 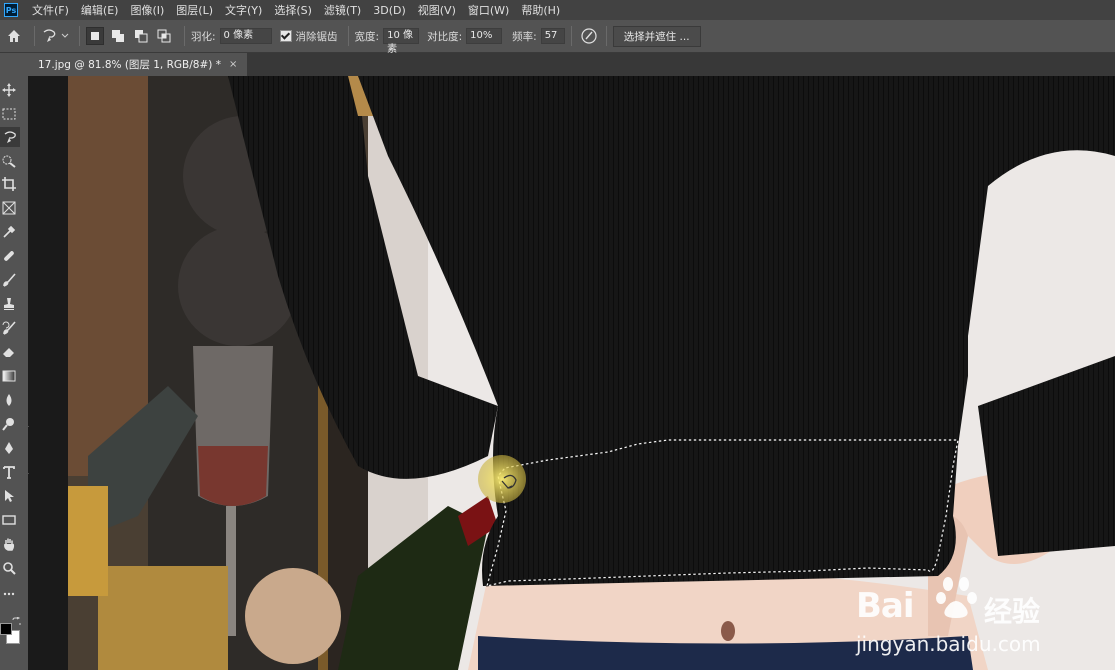 What do you see at coordinates (552, 36) in the screenshot?
I see `frequency-input: 57` at bounding box center [552, 36].